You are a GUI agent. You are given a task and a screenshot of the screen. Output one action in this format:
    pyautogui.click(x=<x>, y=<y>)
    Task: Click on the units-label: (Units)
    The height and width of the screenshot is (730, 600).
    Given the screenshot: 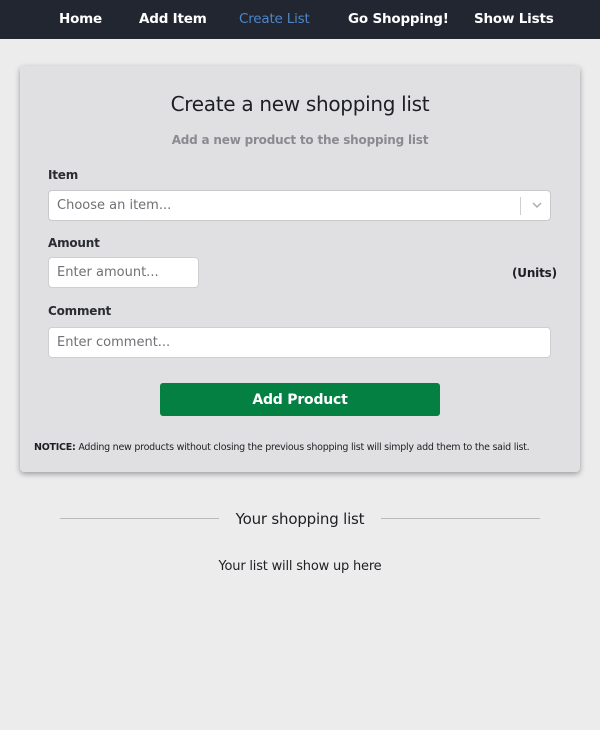 What is the action you would take?
    pyautogui.click(x=534, y=273)
    